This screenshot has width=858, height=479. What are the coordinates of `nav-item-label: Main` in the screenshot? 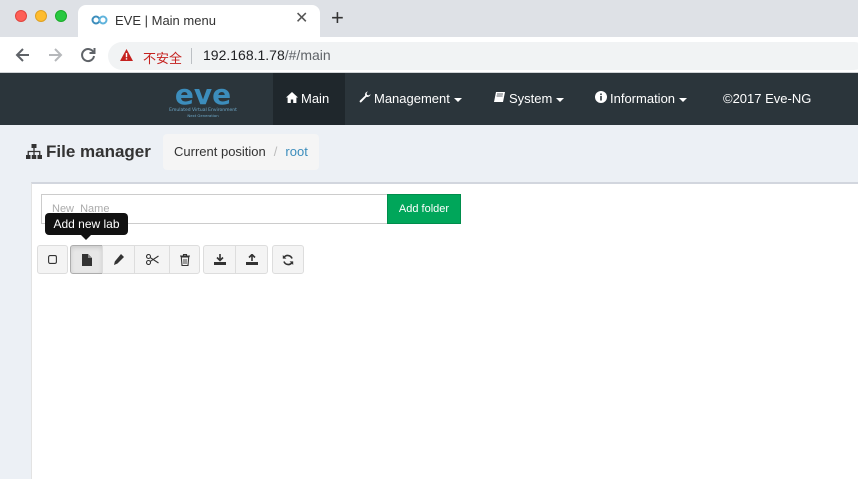 It's located at (315, 98).